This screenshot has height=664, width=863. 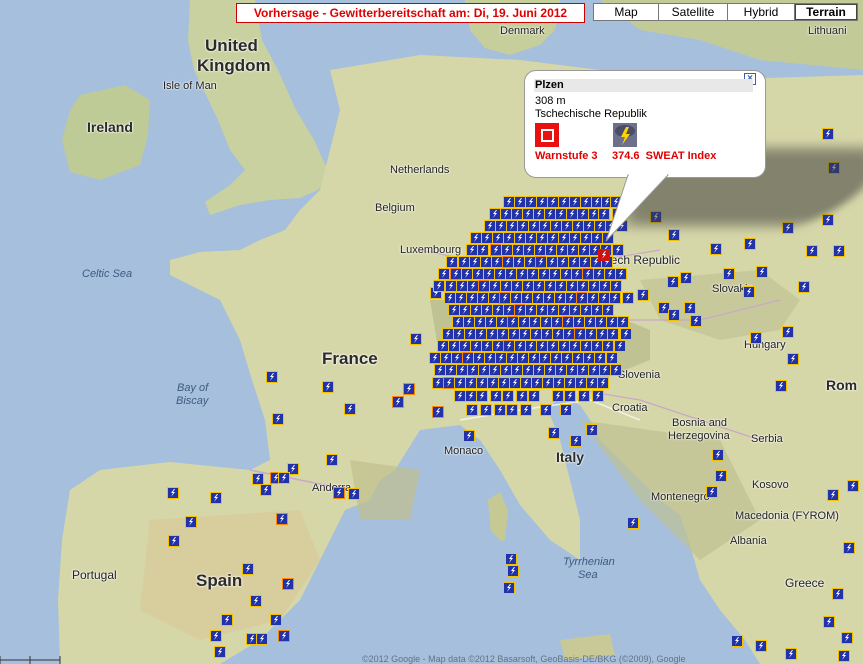 I want to click on selected-station-marker, so click(x=604, y=255).